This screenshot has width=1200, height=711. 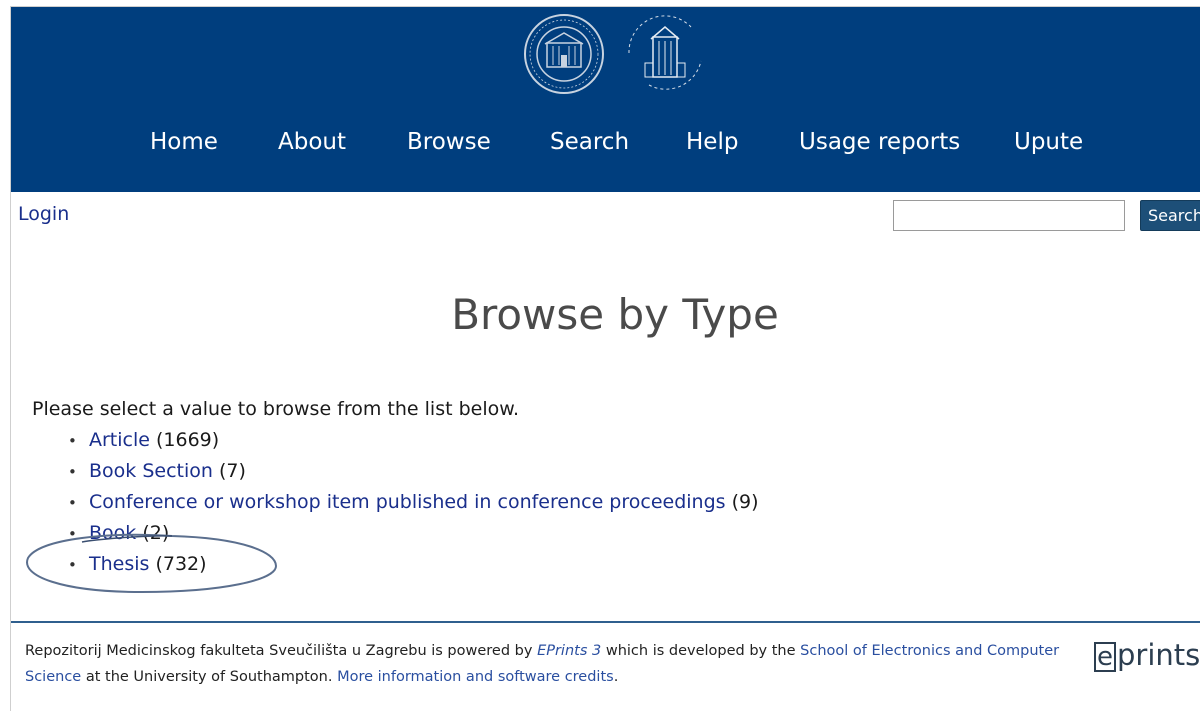 What do you see at coordinates (712, 142) in the screenshot?
I see `nav-help: Help` at bounding box center [712, 142].